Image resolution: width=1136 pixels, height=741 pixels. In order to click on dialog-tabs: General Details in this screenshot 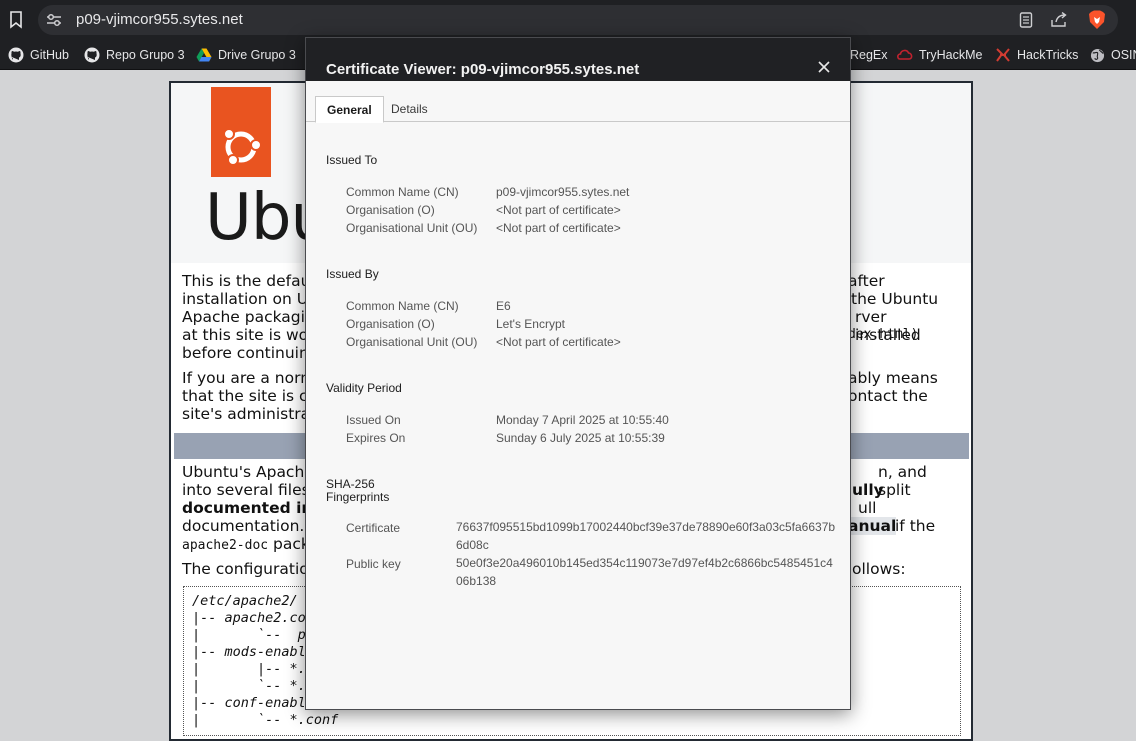, I will do `click(578, 102)`.